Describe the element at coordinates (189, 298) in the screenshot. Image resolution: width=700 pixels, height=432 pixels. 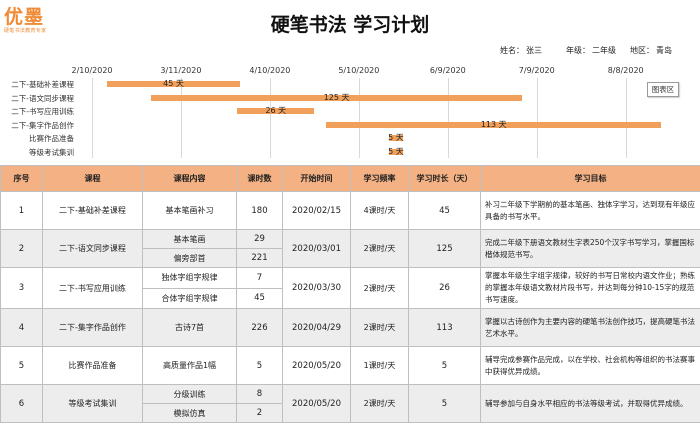
I see `cell-content: 合体字组字规律` at that location.